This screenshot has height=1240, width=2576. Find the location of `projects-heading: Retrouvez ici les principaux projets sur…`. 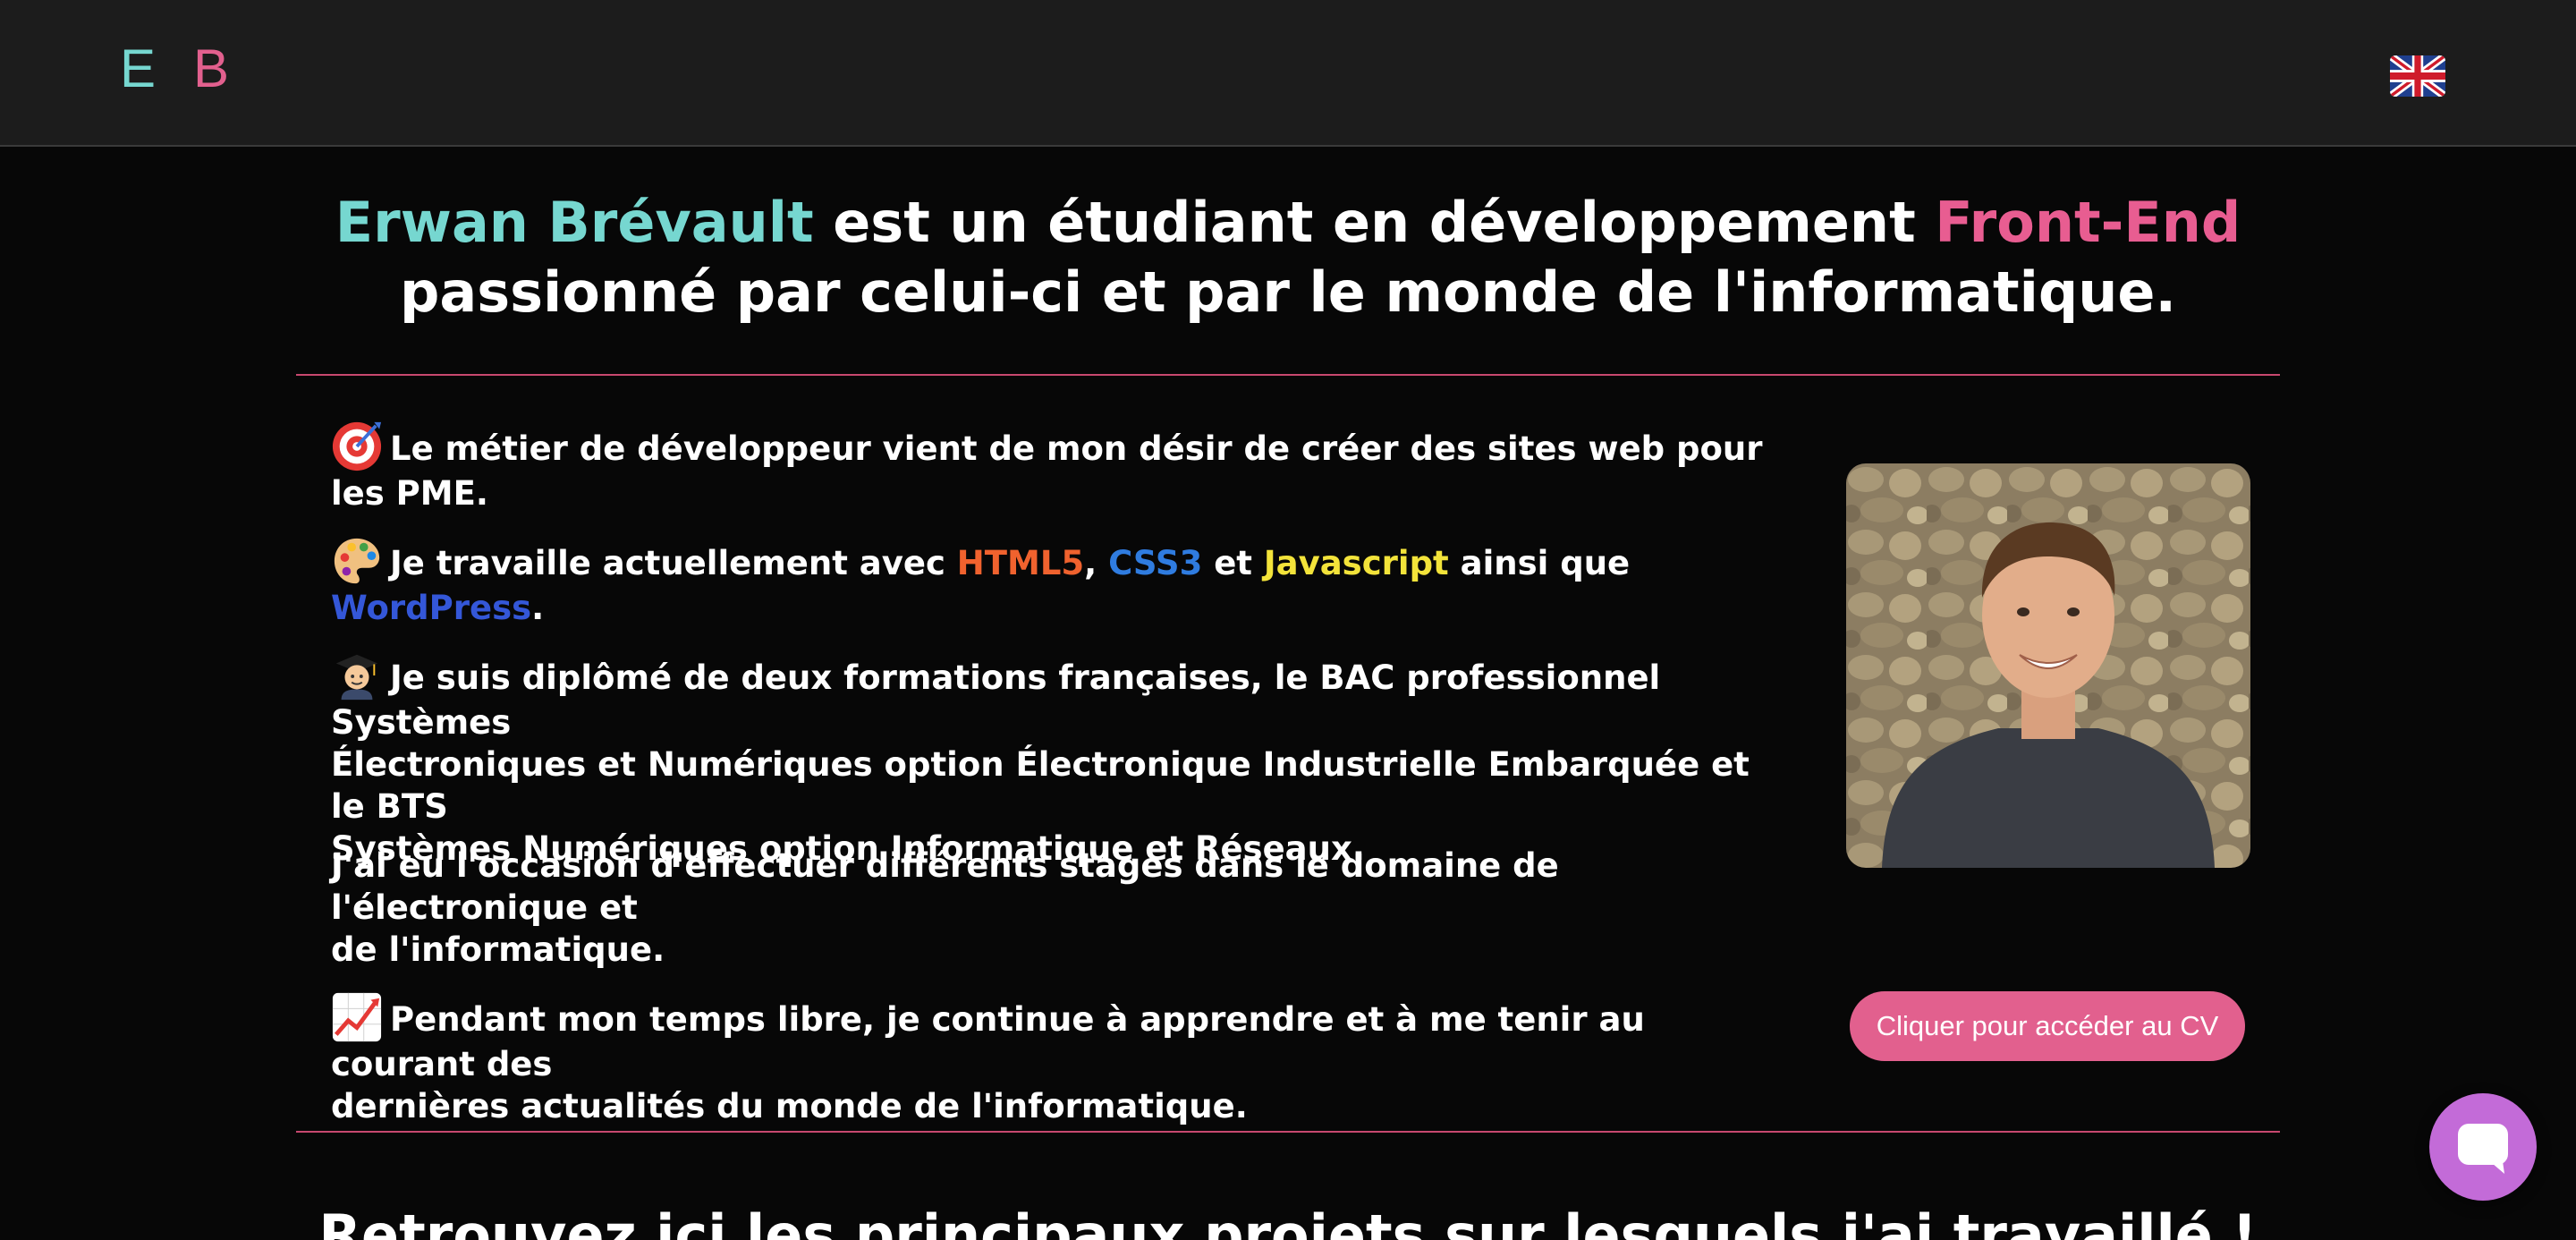

projects-heading: Retrouvez ici les principaux projets sur… is located at coordinates (1288, 1221).